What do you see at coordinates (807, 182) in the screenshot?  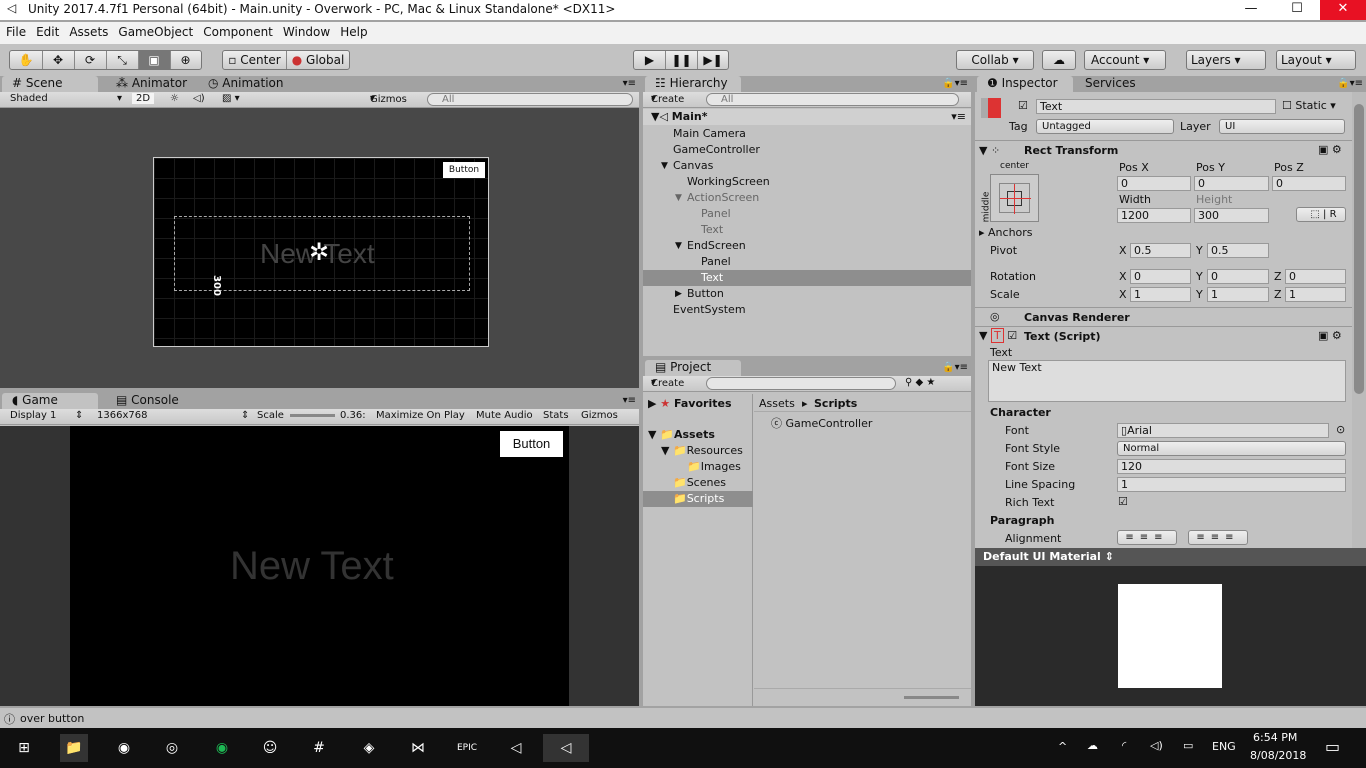 I see `hierarchy-item: WorkingScreen` at bounding box center [807, 182].